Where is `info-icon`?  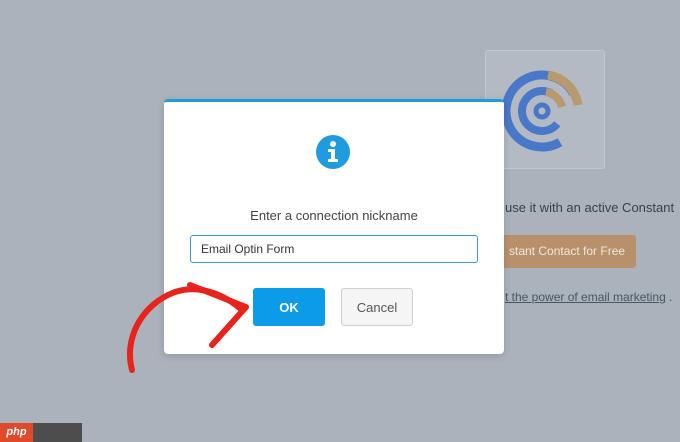
info-icon is located at coordinates (333, 152).